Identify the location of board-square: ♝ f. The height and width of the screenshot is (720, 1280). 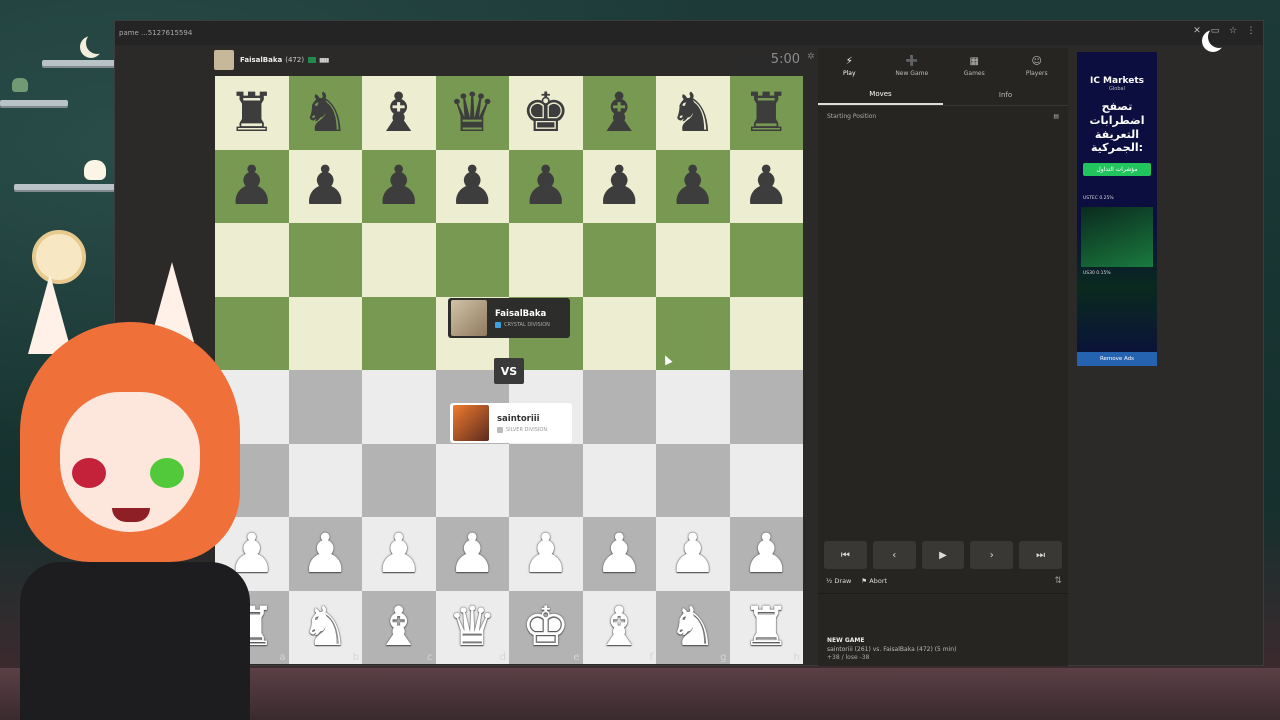
(619, 627).